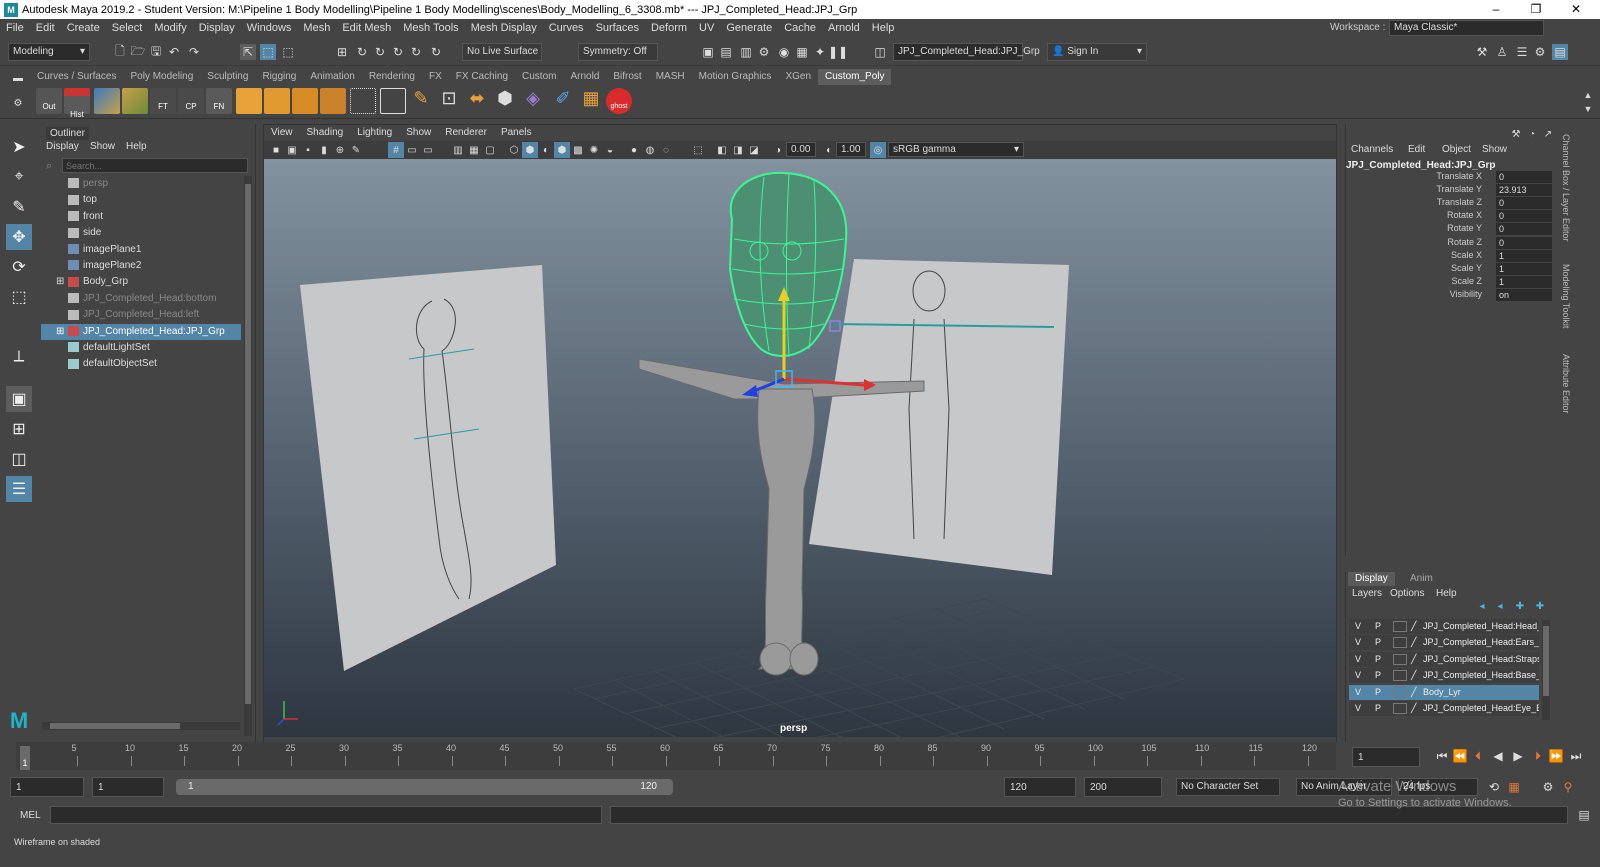  Describe the element at coordinates (1451, 256) in the screenshot. I see `channel-row: Scale X 1` at that location.